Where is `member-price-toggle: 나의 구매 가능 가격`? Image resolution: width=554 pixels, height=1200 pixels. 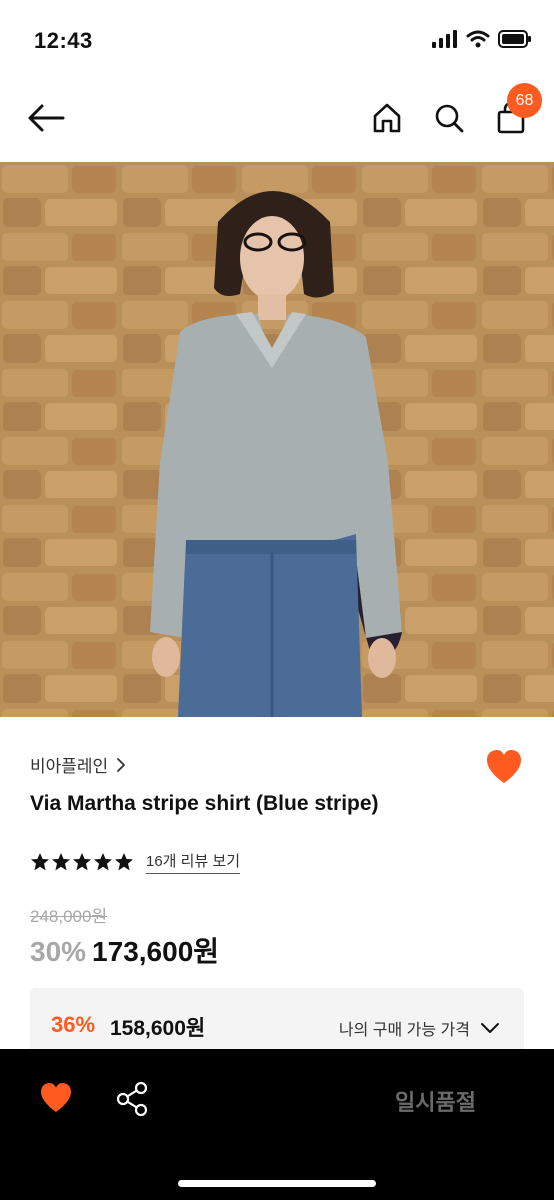
member-price-toggle: 나의 구매 가능 가격 is located at coordinates (419, 1028).